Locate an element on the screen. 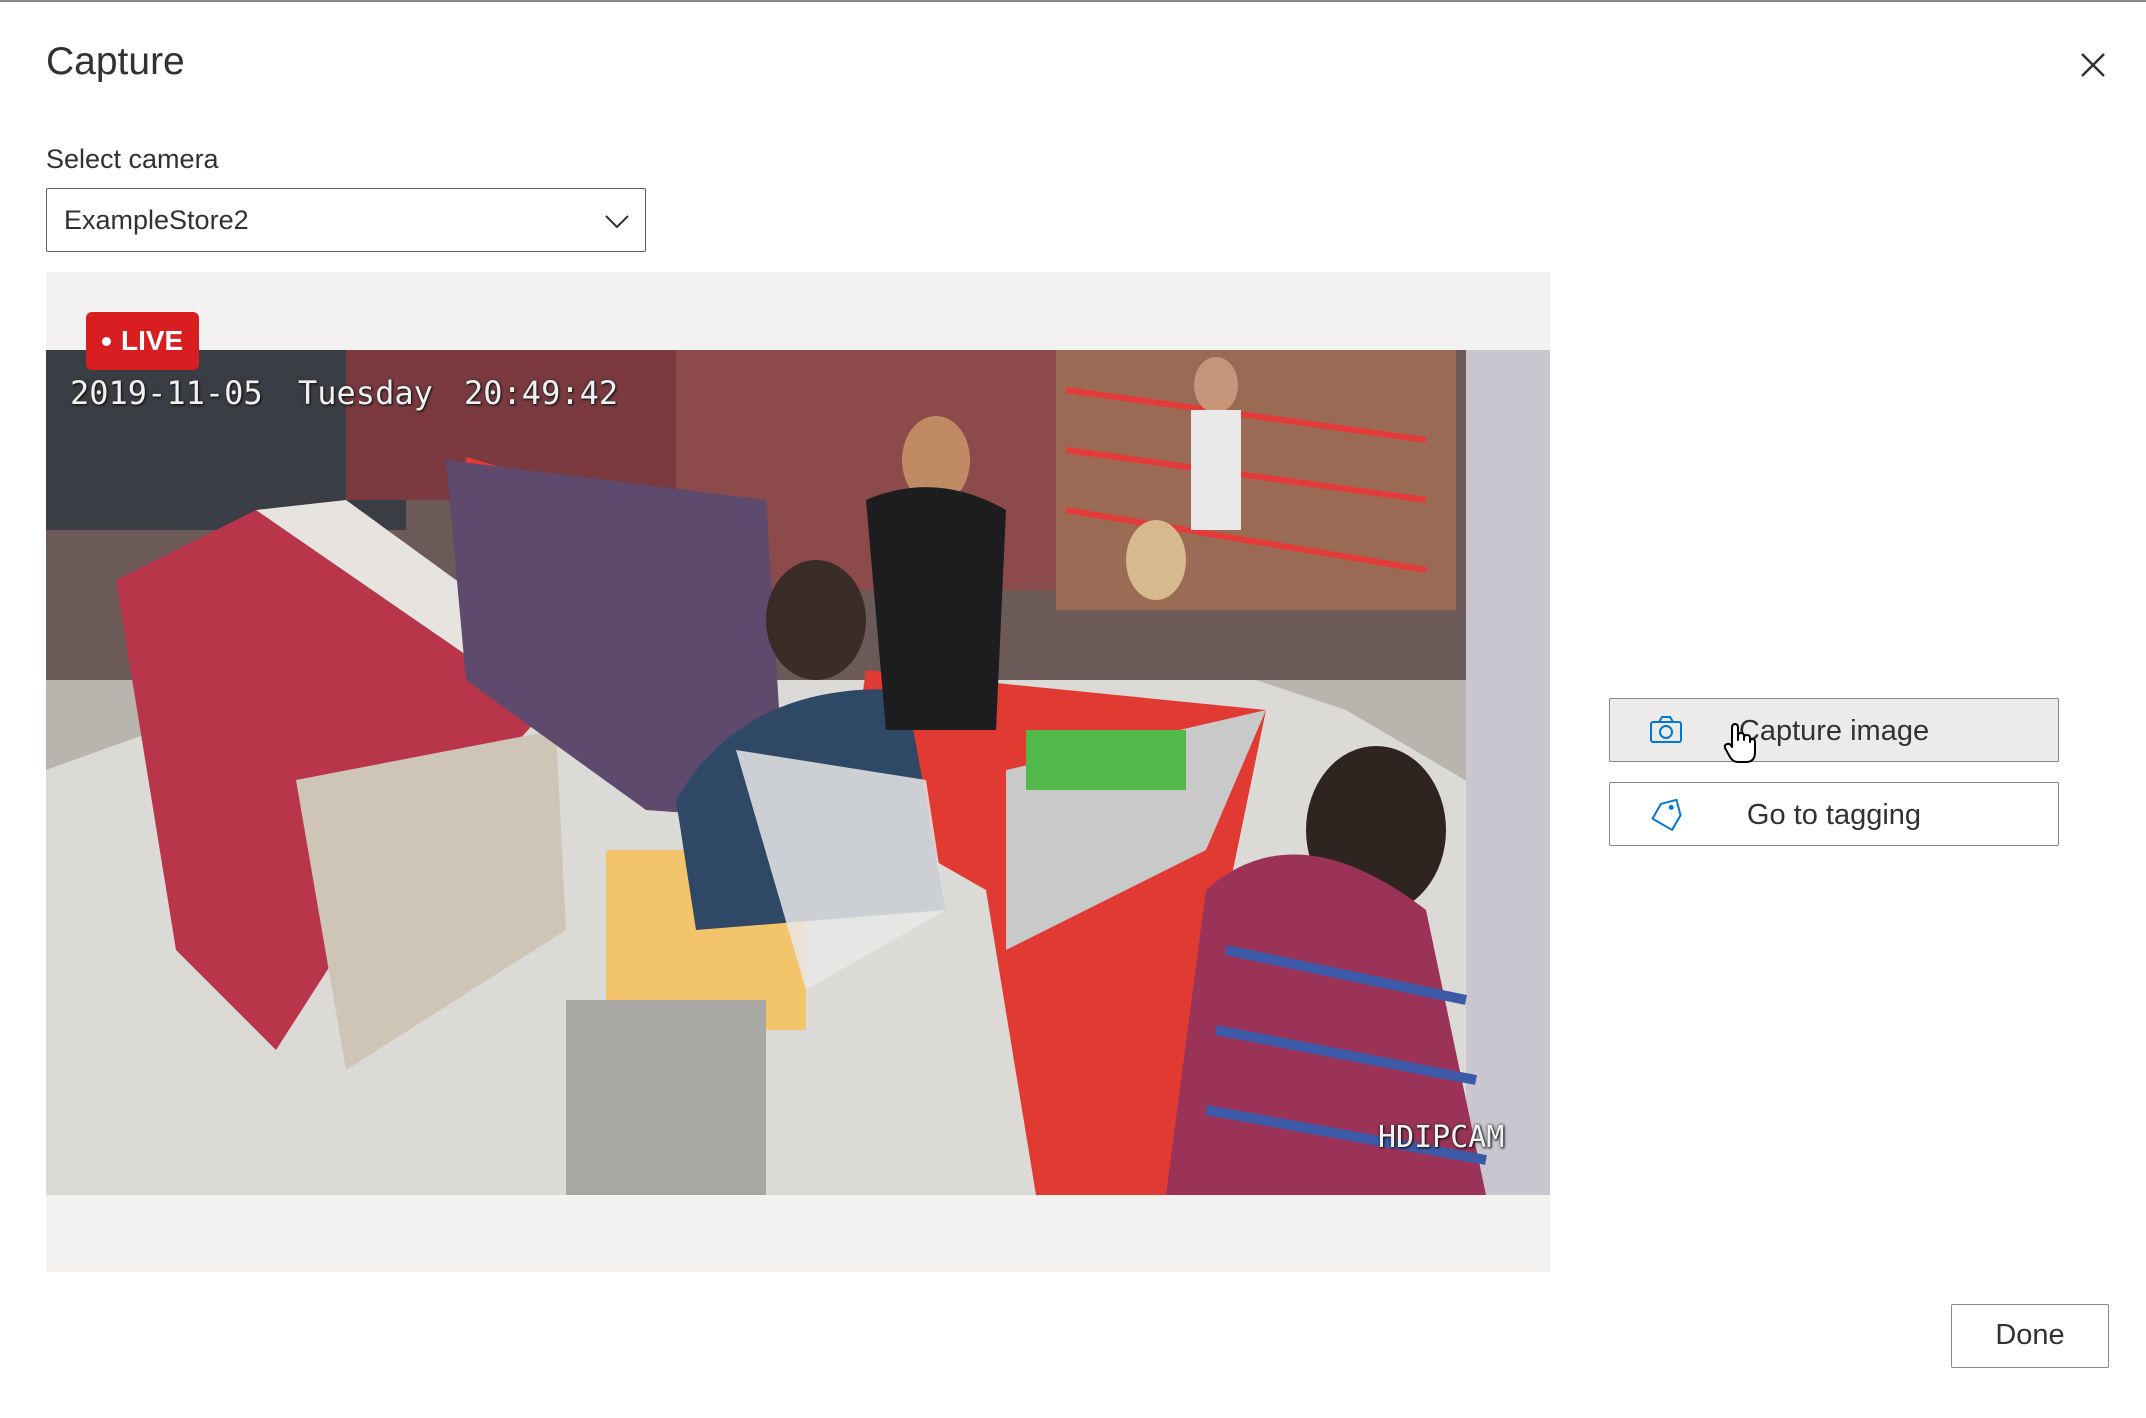  top-border is located at coordinates (1073, 1).